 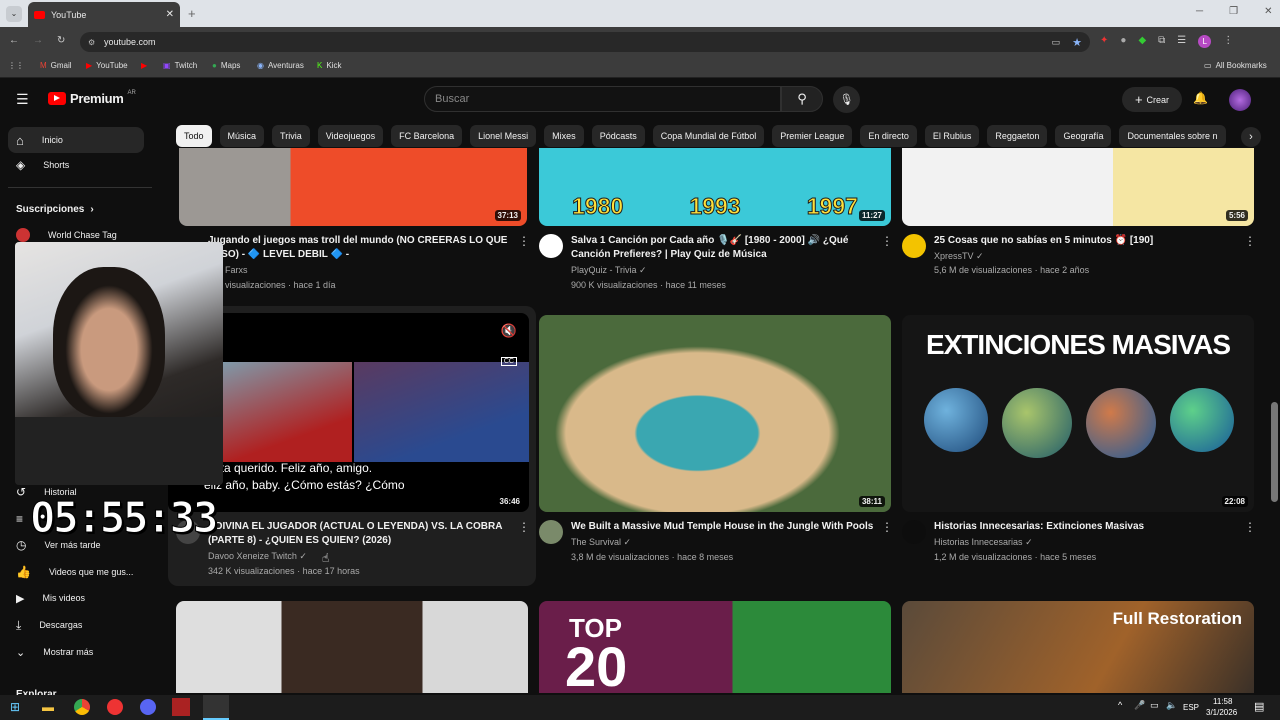 I want to click on bookmark-youtube-icon-only: ▶, so click(x=144, y=65).